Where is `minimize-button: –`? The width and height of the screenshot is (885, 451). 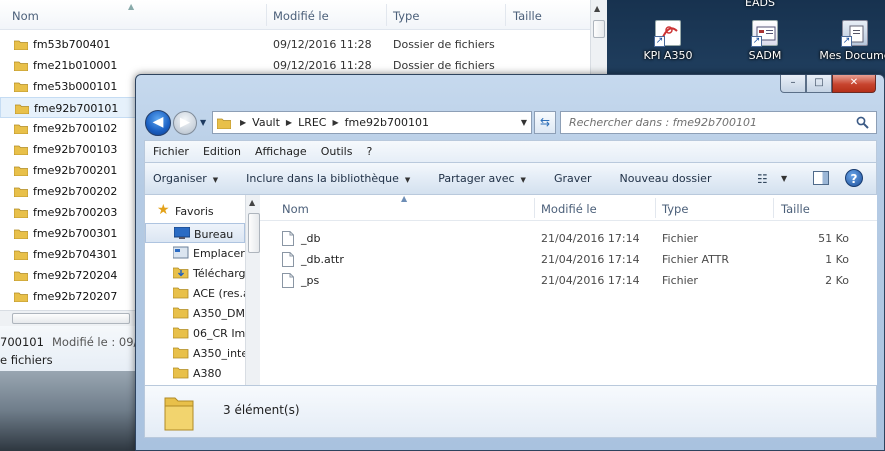 minimize-button: – is located at coordinates (793, 84).